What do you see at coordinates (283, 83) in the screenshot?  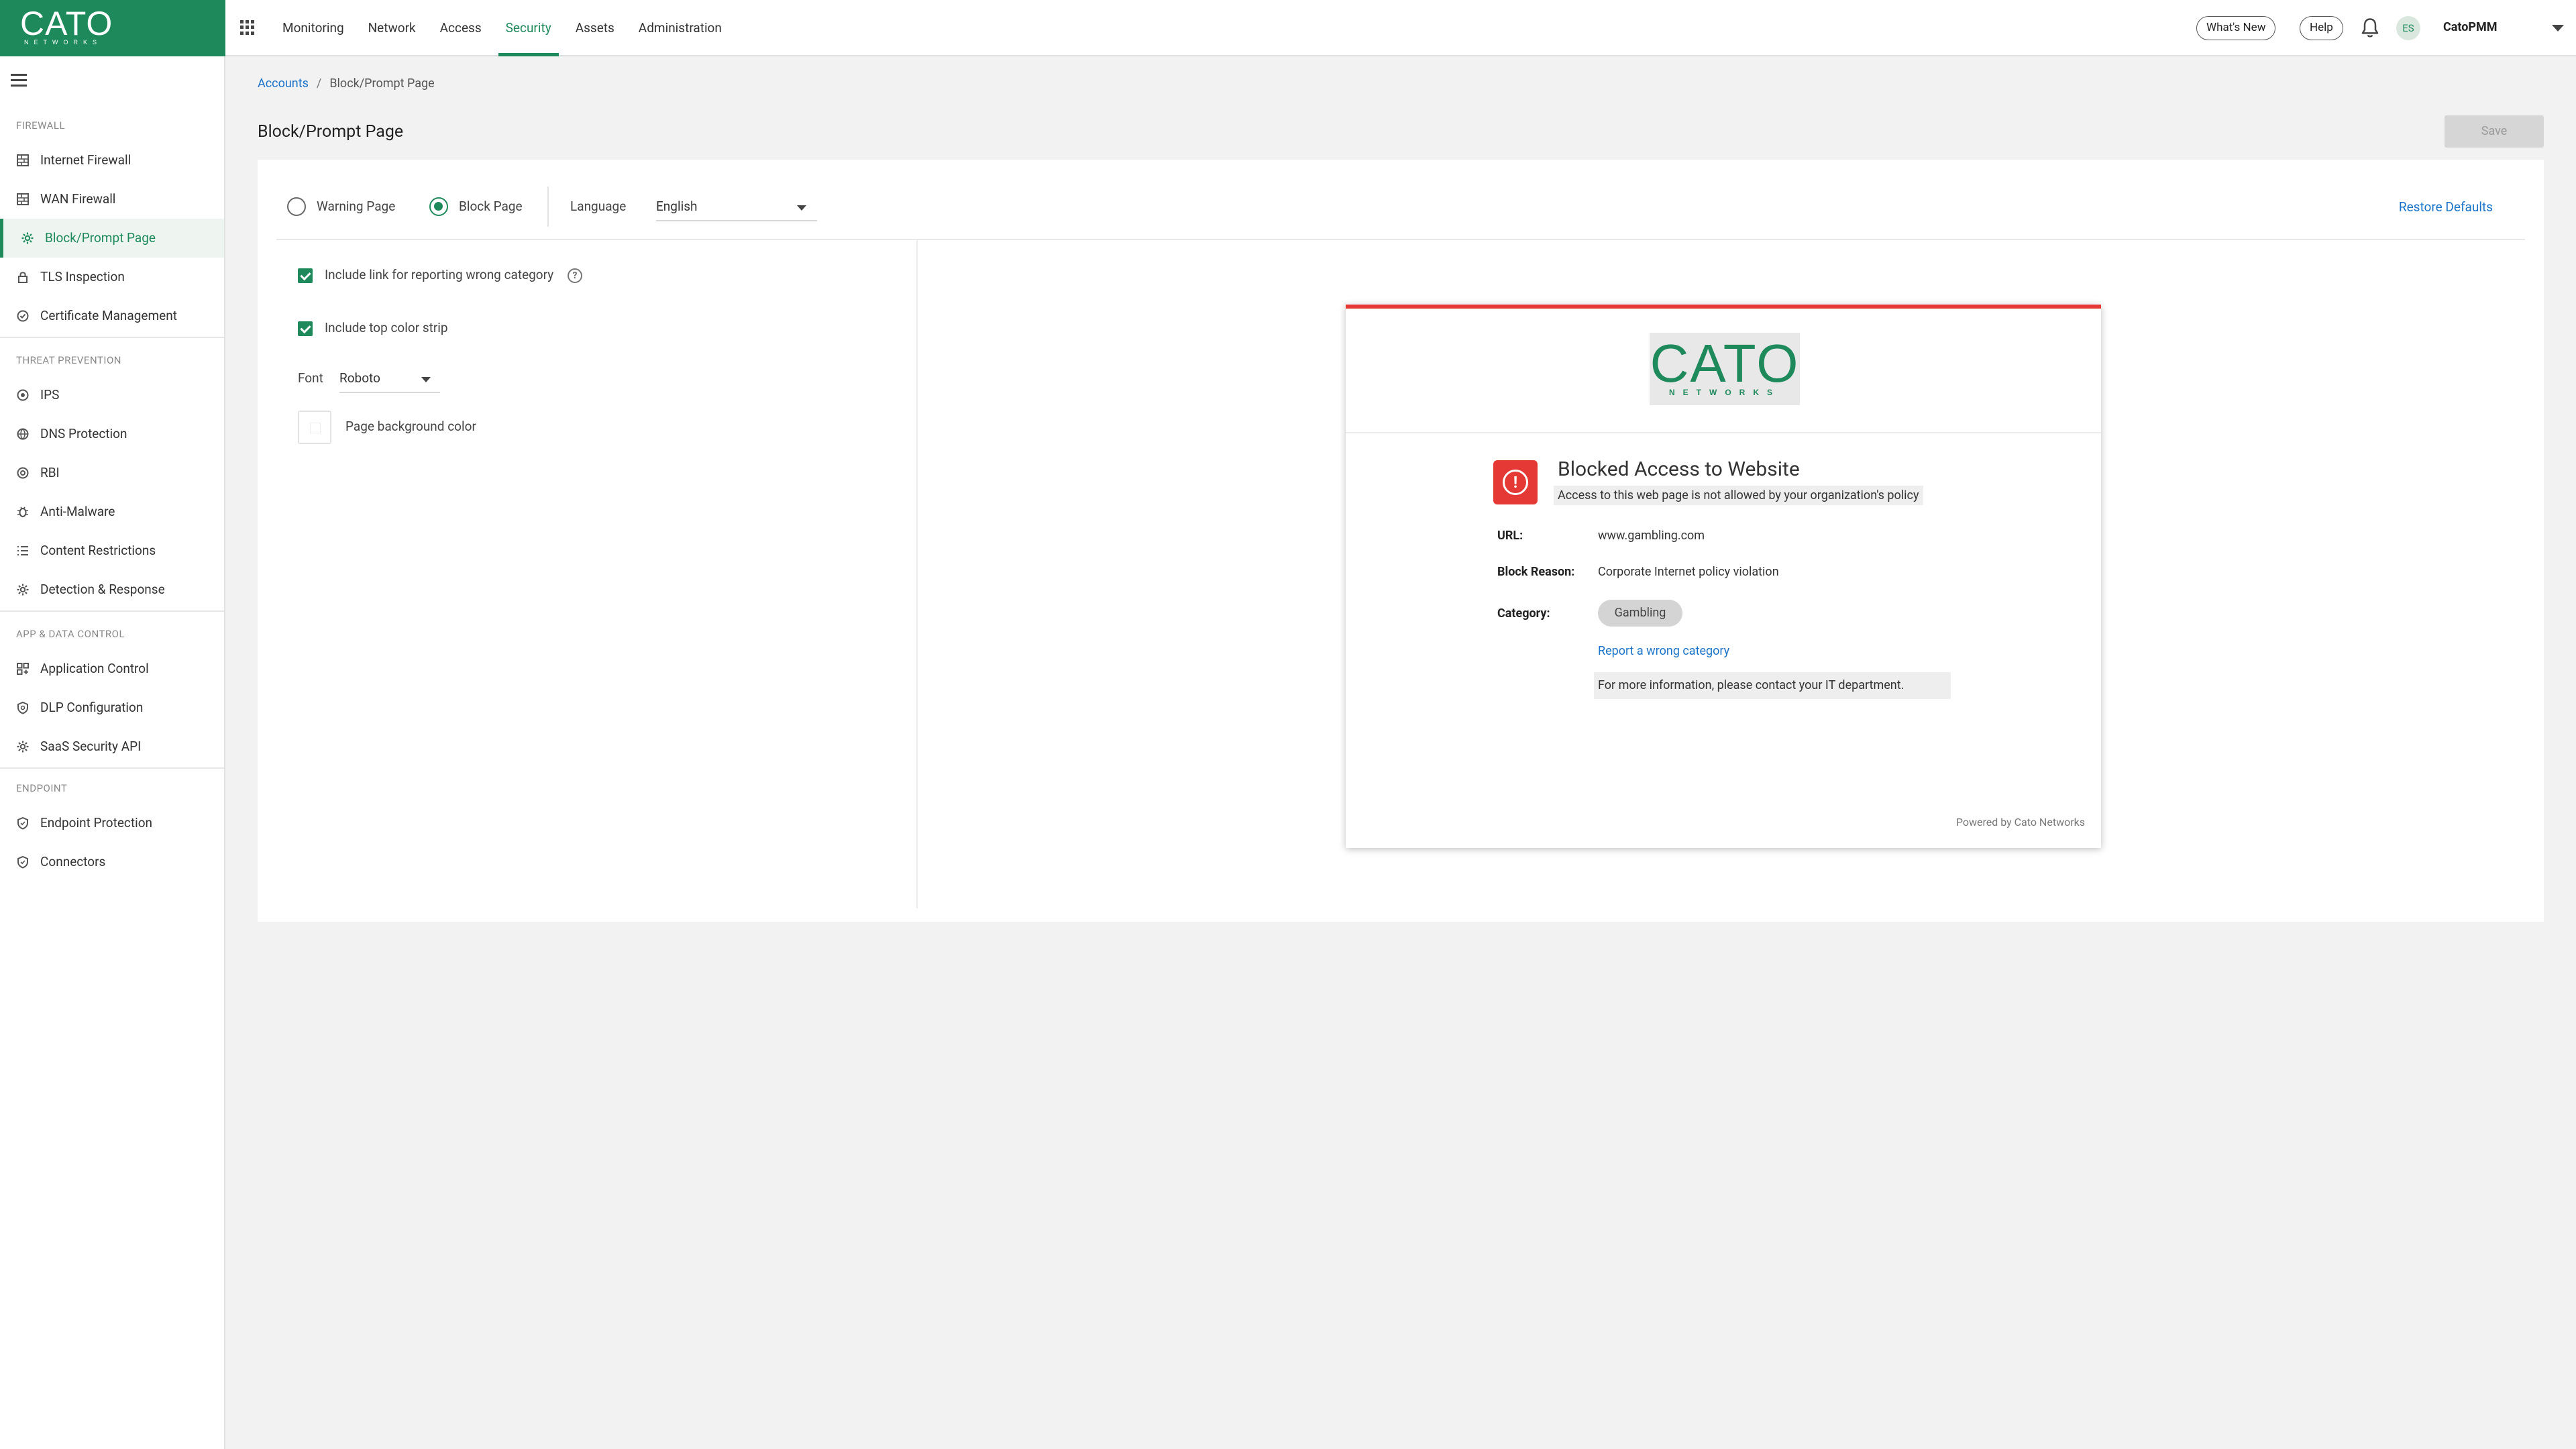 I see `breadcrumb-accounts-link: Accounts` at bounding box center [283, 83].